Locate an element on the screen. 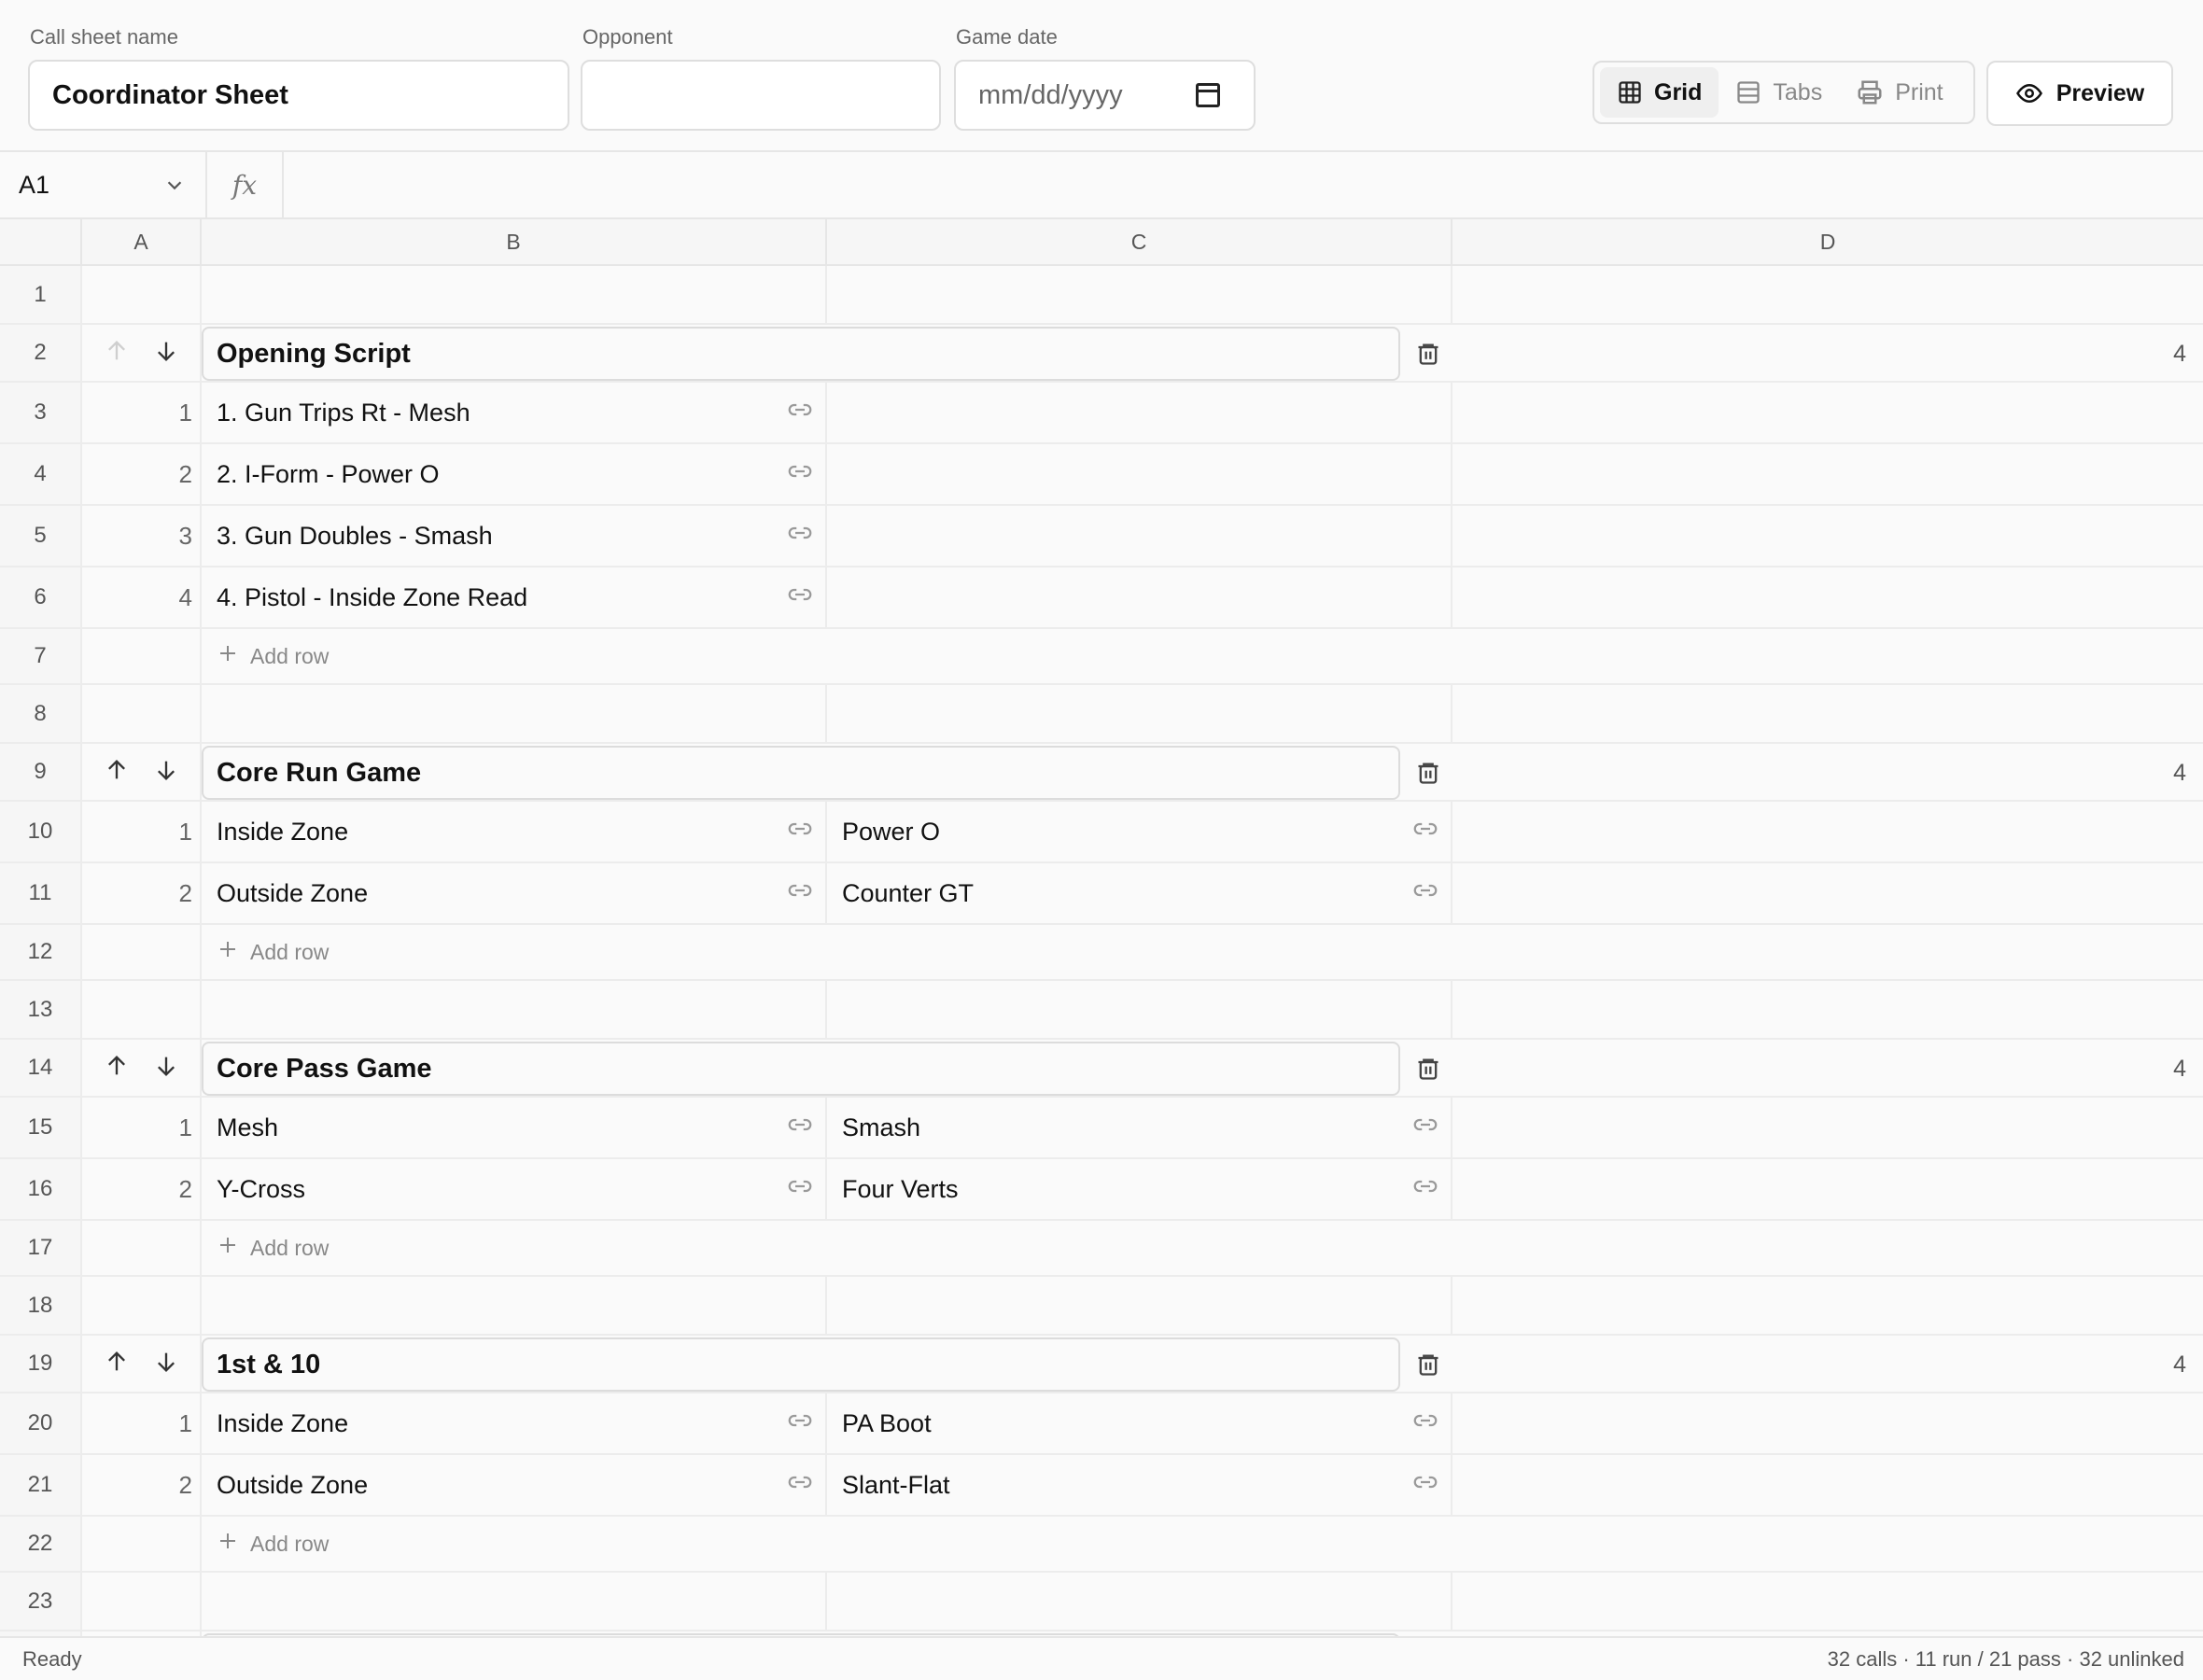 The image size is (2203, 1680). row-number: 7 is located at coordinates (41, 656).